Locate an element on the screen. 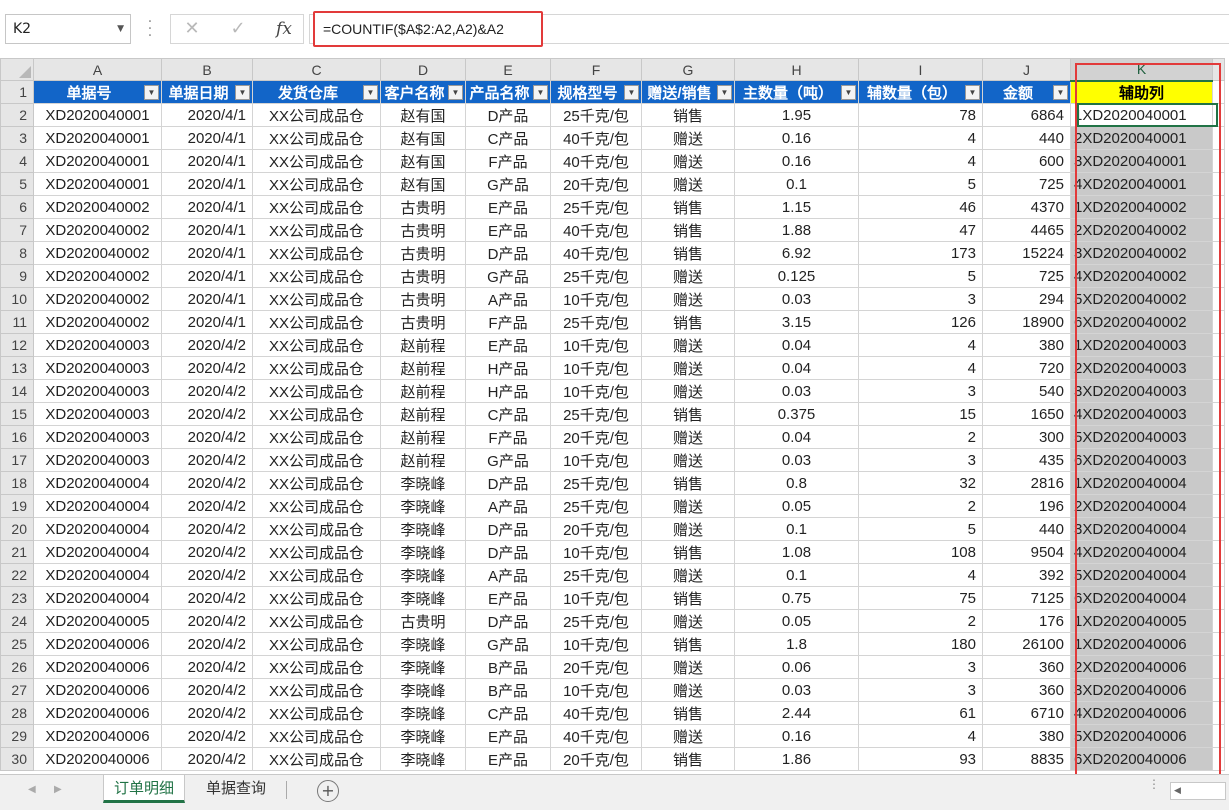 The width and height of the screenshot is (1229, 810). cell: 6864 is located at coordinates (1026, 115).